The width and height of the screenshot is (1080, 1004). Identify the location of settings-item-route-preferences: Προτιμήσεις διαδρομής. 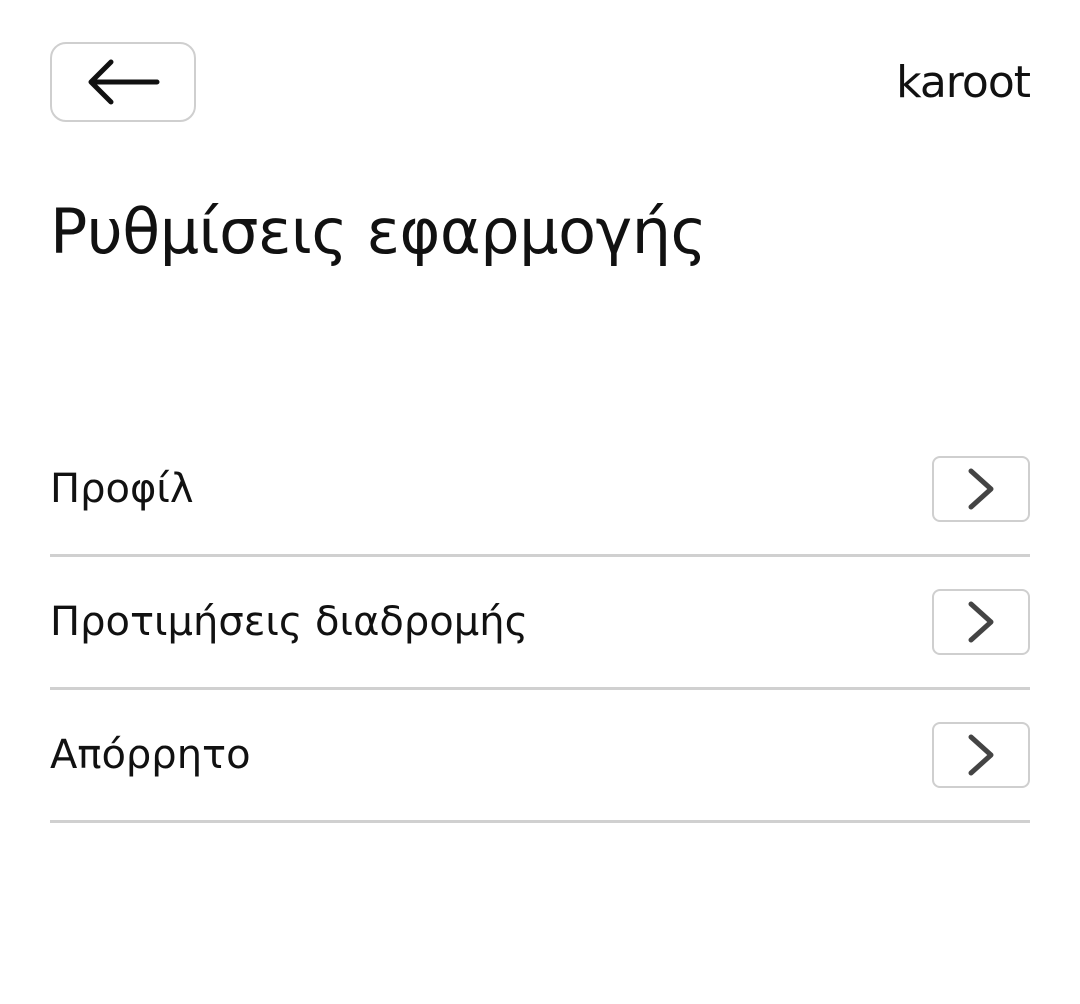
(540, 623).